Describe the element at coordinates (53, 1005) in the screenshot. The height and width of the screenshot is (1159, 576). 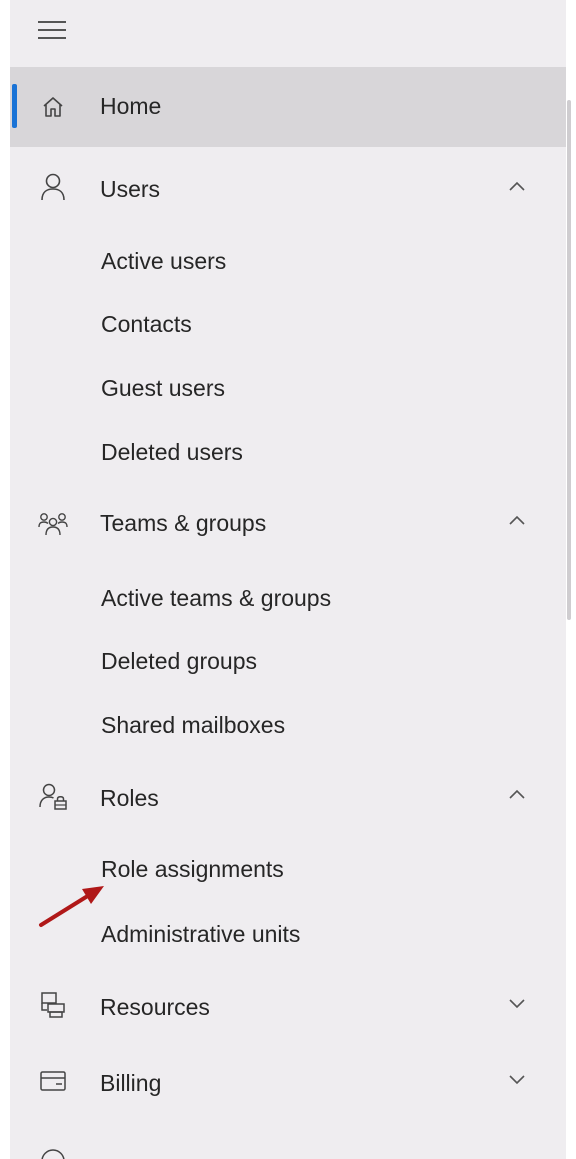
I see `resources-icon` at that location.